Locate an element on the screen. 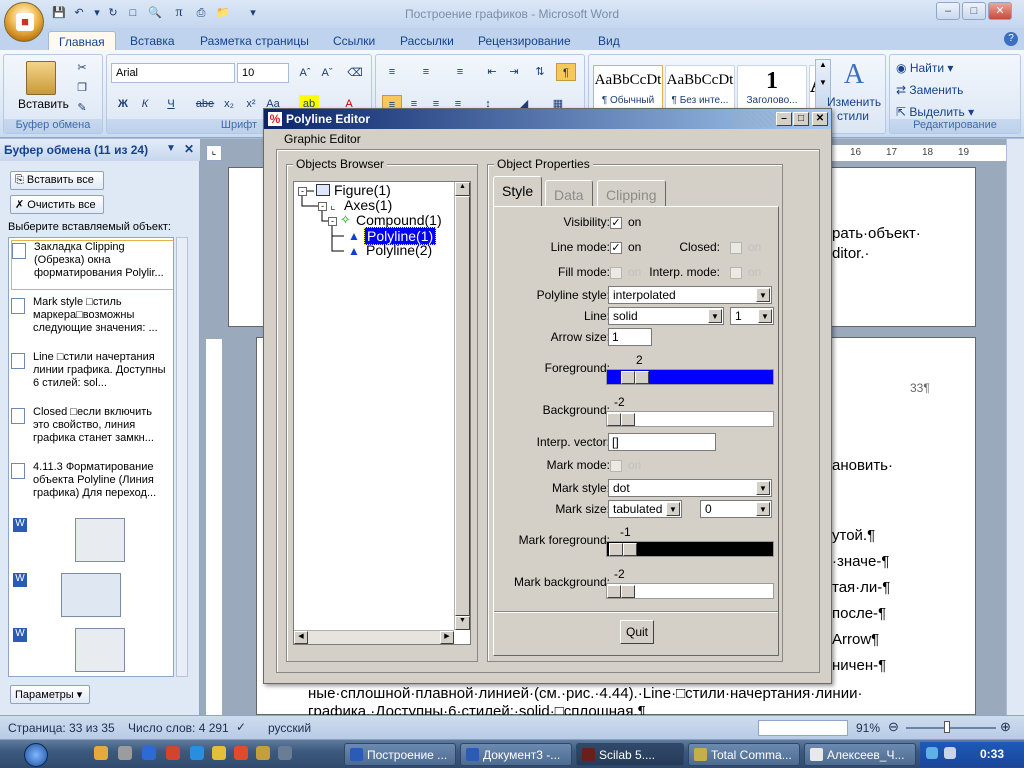 The width and height of the screenshot is (1024, 768). interp-mode-checkbox is located at coordinates (736, 273).